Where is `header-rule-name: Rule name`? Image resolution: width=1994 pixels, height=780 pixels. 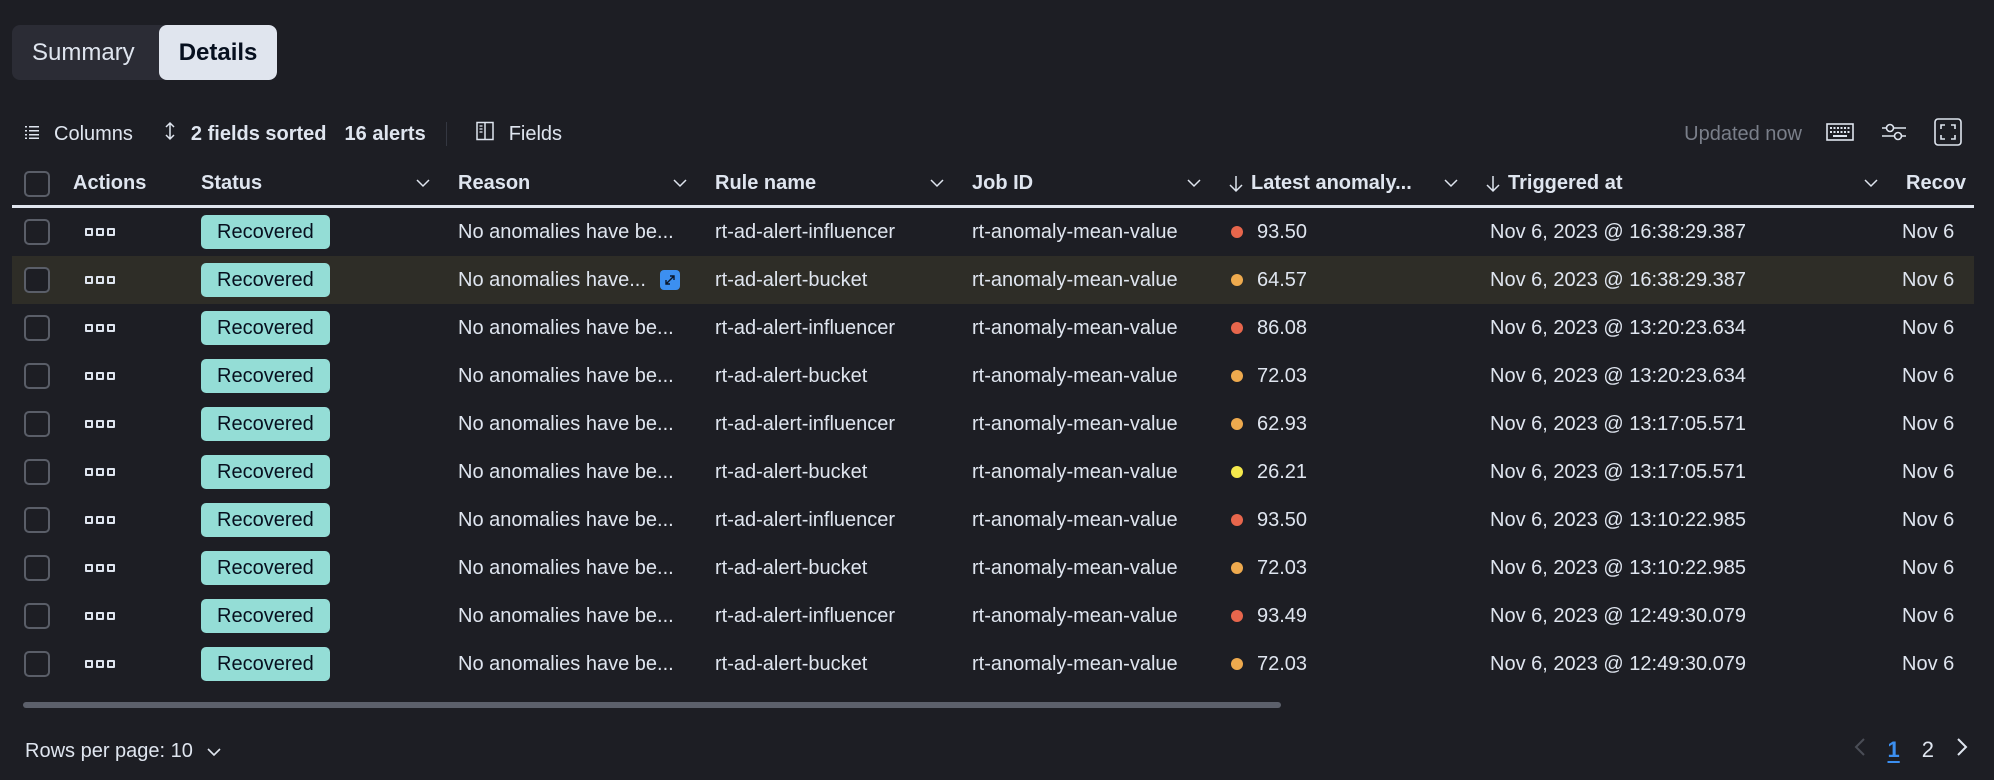 header-rule-name: Rule name is located at coordinates (831, 183).